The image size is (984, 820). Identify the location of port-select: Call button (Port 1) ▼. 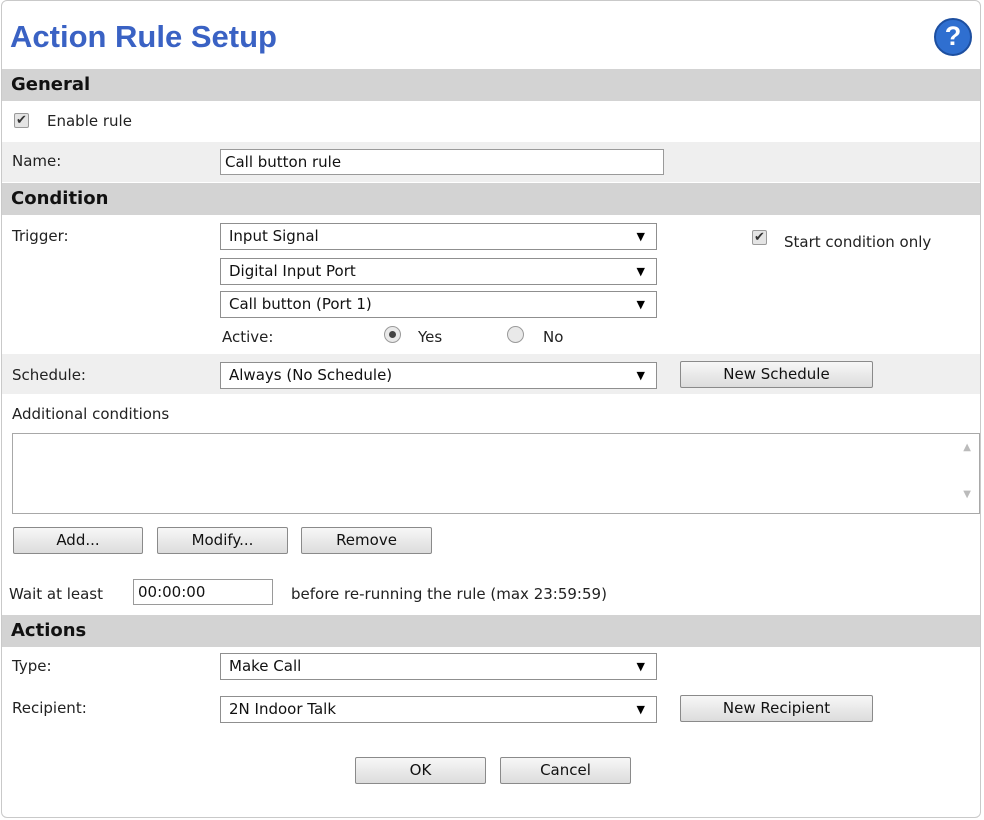
(438, 304).